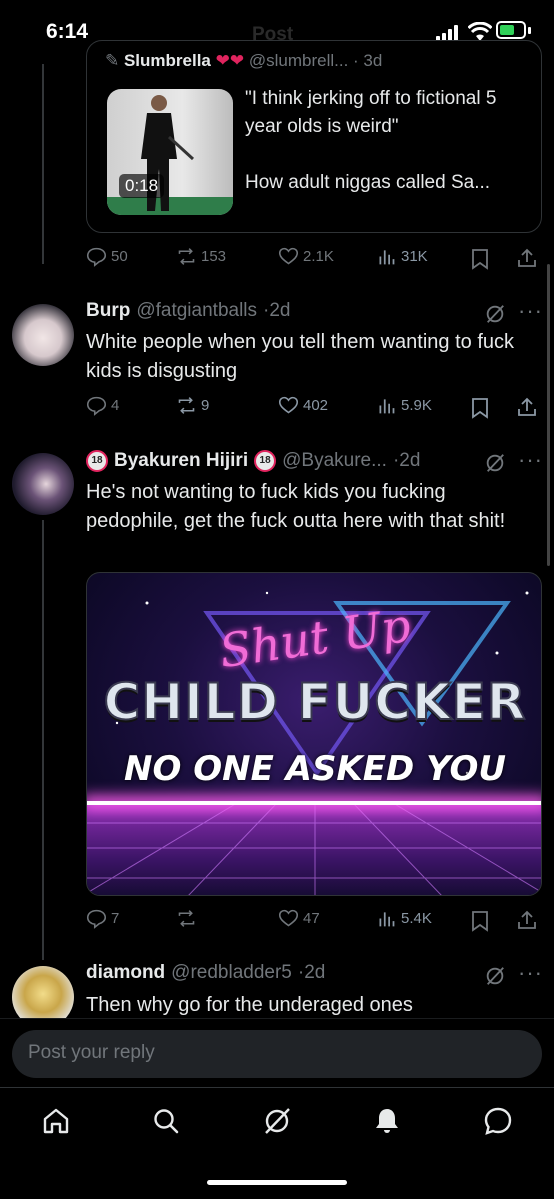  I want to click on repost-count: 9, so click(205, 405).